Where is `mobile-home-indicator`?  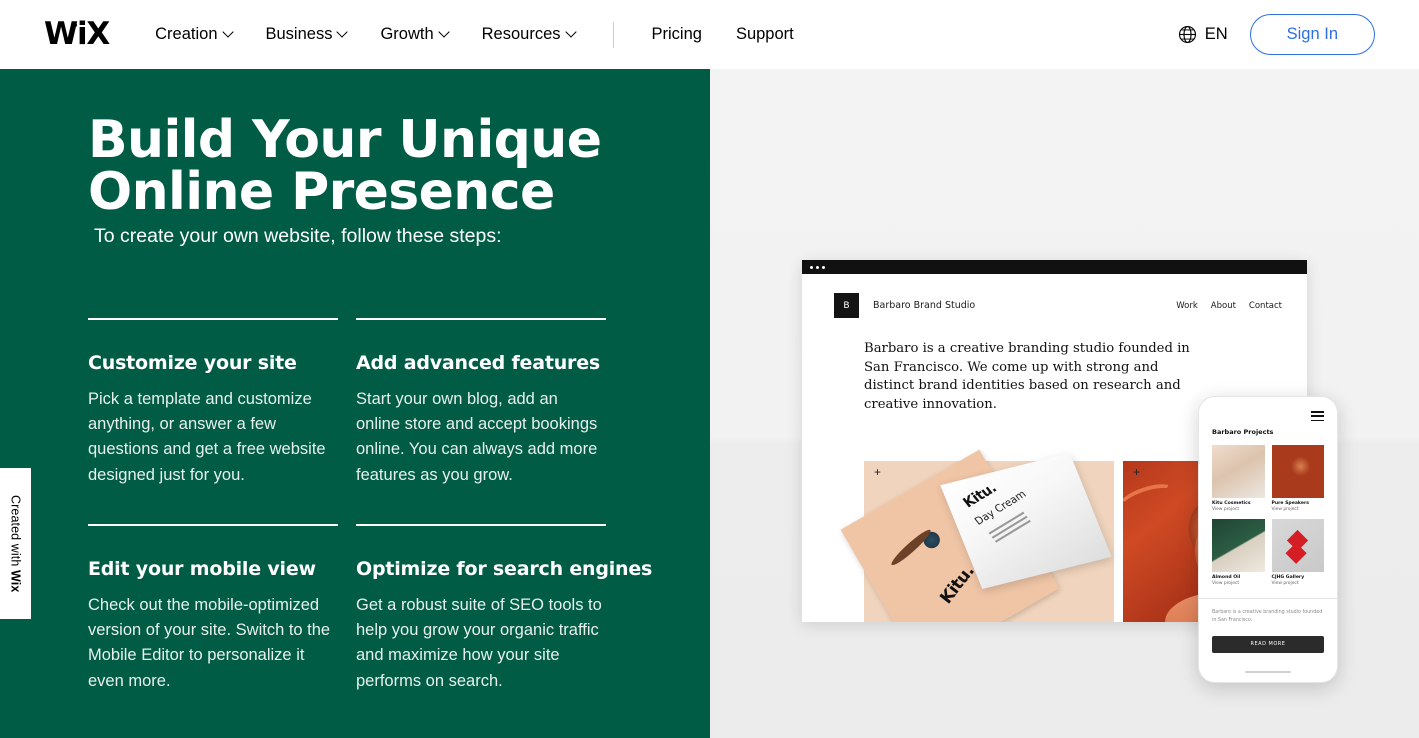
mobile-home-indicator is located at coordinates (1268, 672).